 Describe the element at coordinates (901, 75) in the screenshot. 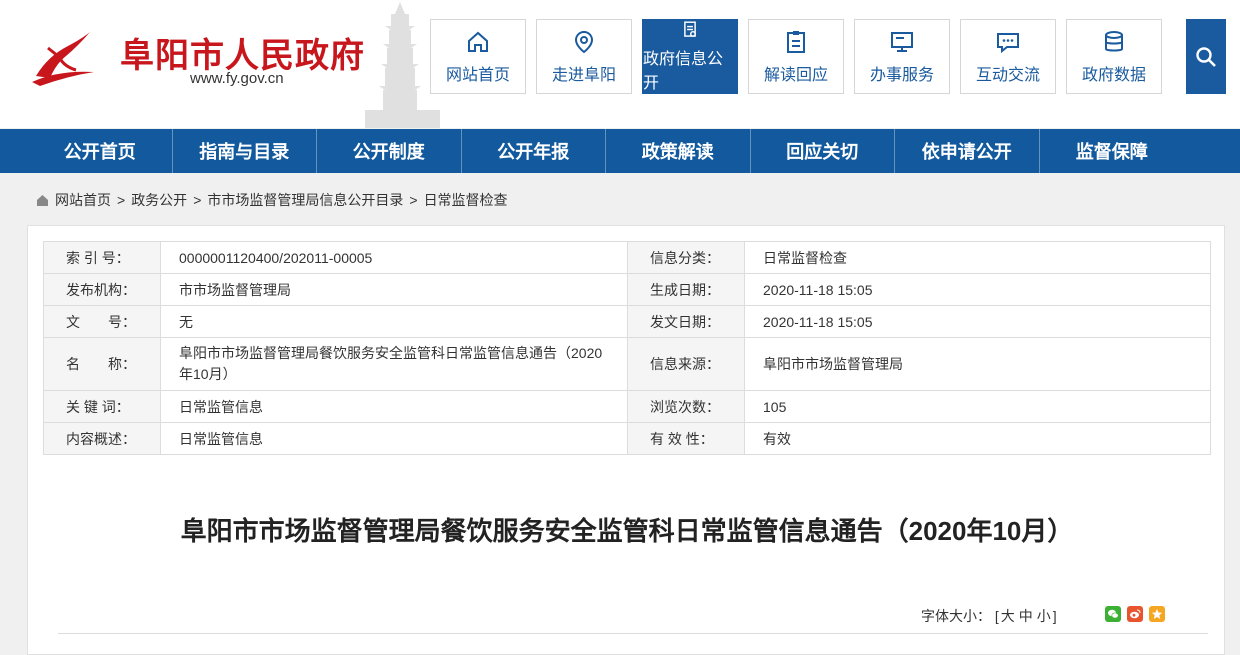

I see `top-nav-label: 办事服务` at that location.